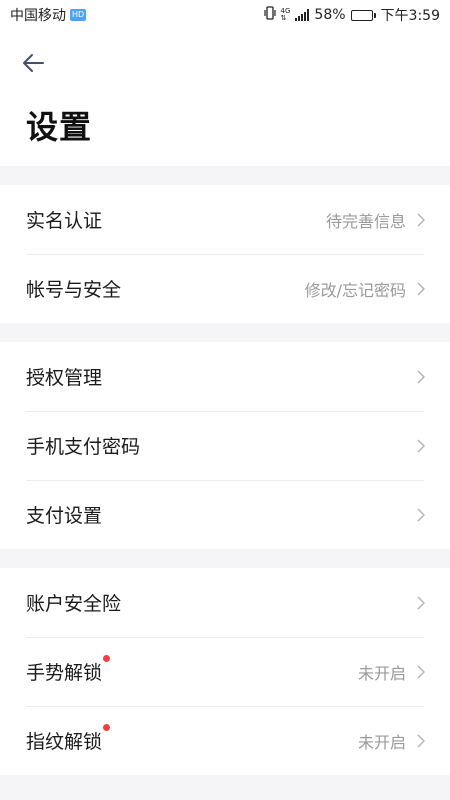 The height and width of the screenshot is (800, 450). What do you see at coordinates (355, 290) in the screenshot?
I see `row-value: 修改/忘记密码` at bounding box center [355, 290].